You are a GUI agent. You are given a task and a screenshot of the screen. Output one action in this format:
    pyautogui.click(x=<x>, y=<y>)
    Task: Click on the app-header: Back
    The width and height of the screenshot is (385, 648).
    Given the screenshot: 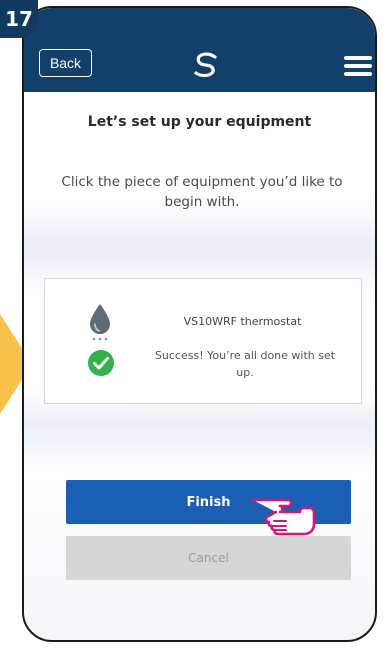 What is the action you would take?
    pyautogui.click(x=199, y=50)
    